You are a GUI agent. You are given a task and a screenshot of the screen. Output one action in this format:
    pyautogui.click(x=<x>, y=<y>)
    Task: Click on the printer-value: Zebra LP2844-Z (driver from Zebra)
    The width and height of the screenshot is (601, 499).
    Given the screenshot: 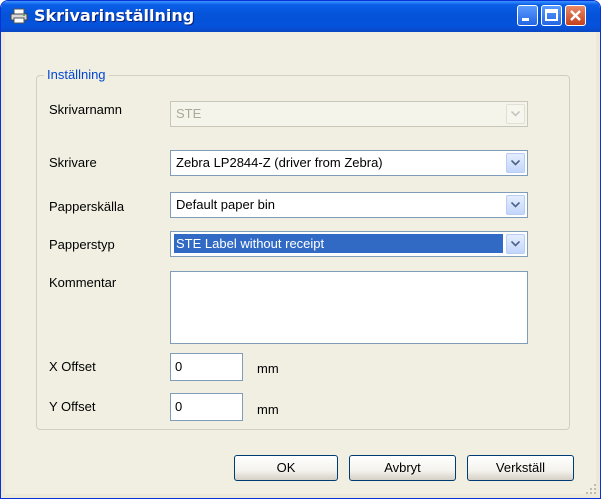 What is the action you would take?
    pyautogui.click(x=279, y=162)
    